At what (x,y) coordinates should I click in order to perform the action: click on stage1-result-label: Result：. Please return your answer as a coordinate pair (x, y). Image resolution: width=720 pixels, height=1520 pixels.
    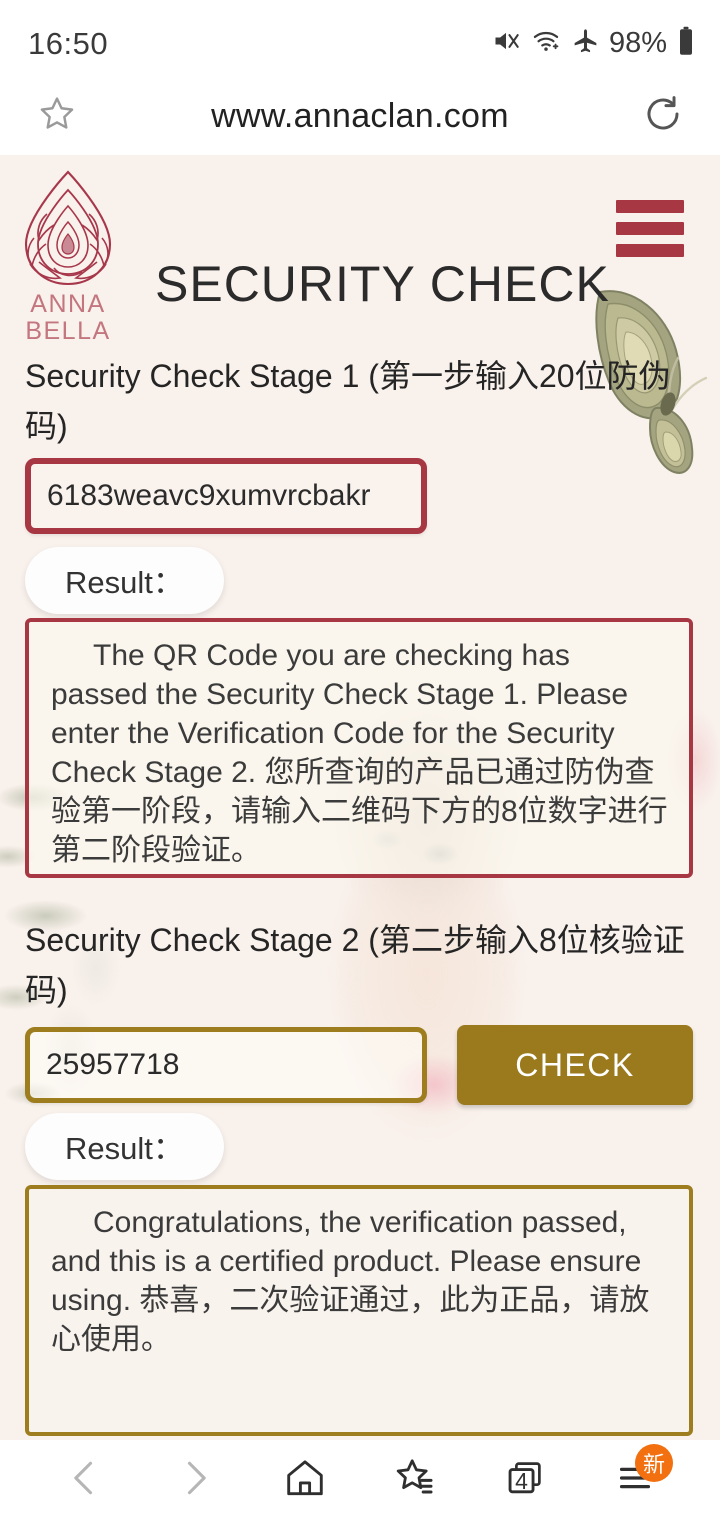
    Looking at the image, I should click on (124, 580).